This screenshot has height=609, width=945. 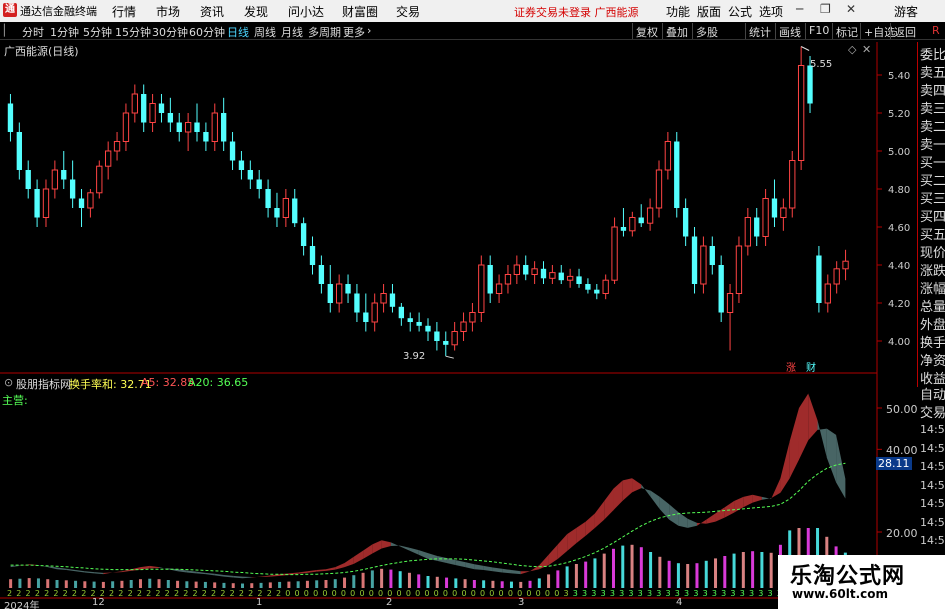 What do you see at coordinates (899, 114) in the screenshot?
I see `price-tick-label: 5.20` at bounding box center [899, 114].